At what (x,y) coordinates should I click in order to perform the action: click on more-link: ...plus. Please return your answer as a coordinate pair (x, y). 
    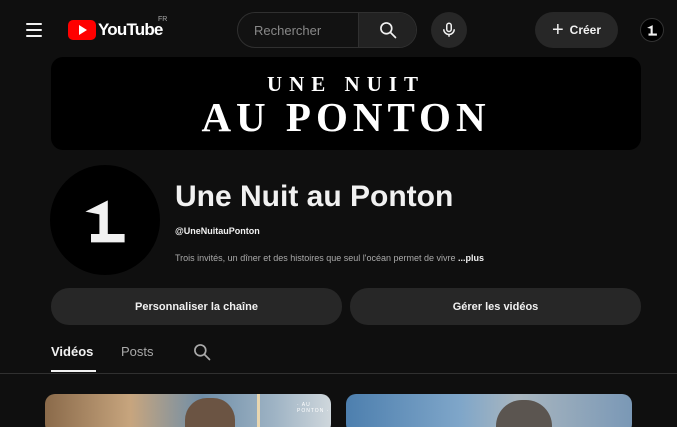
    Looking at the image, I should click on (471, 258).